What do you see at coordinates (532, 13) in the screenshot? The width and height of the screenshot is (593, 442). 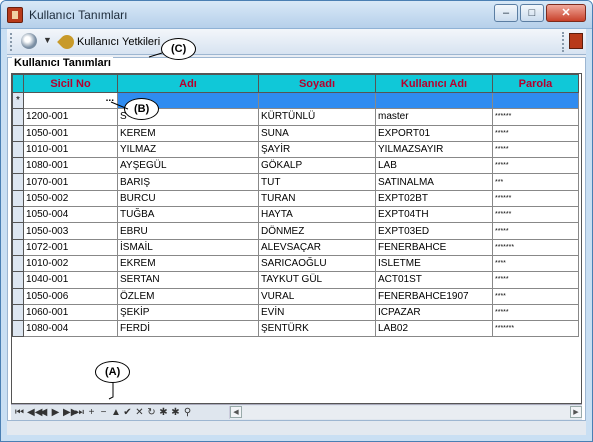 I see `maximize-button: □` at bounding box center [532, 13].